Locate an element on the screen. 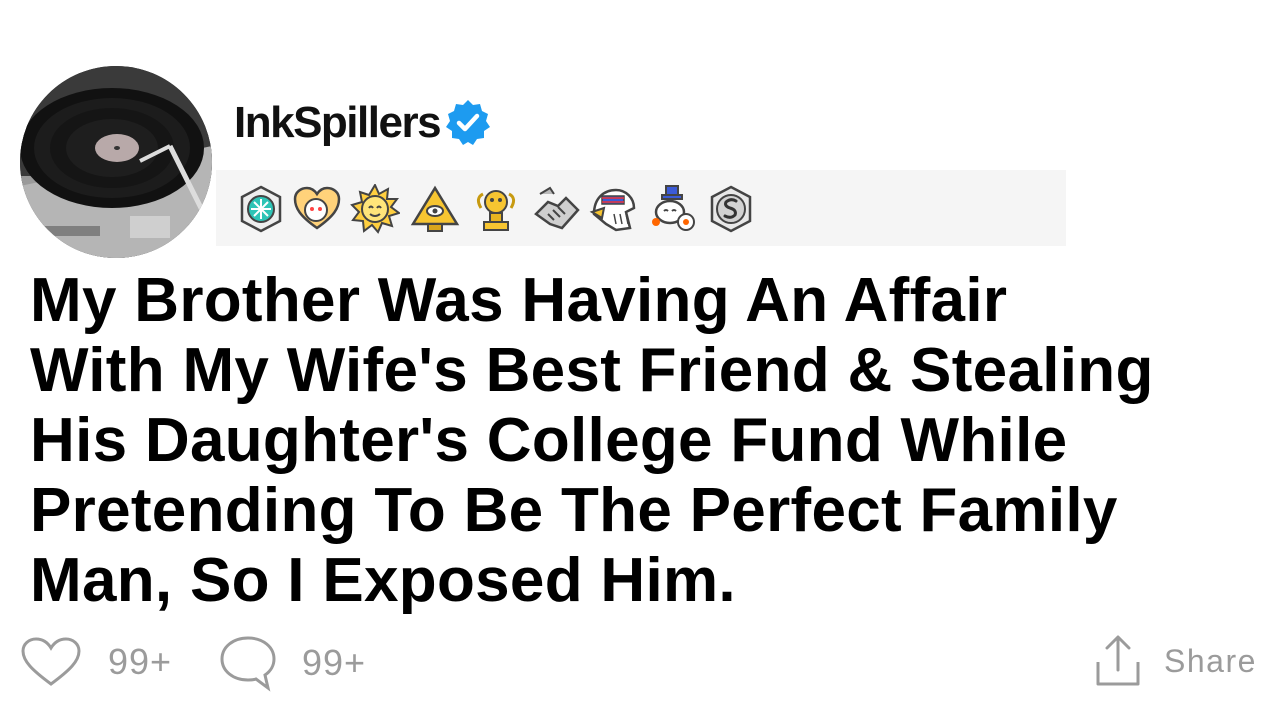  awards-bar is located at coordinates (641, 208).